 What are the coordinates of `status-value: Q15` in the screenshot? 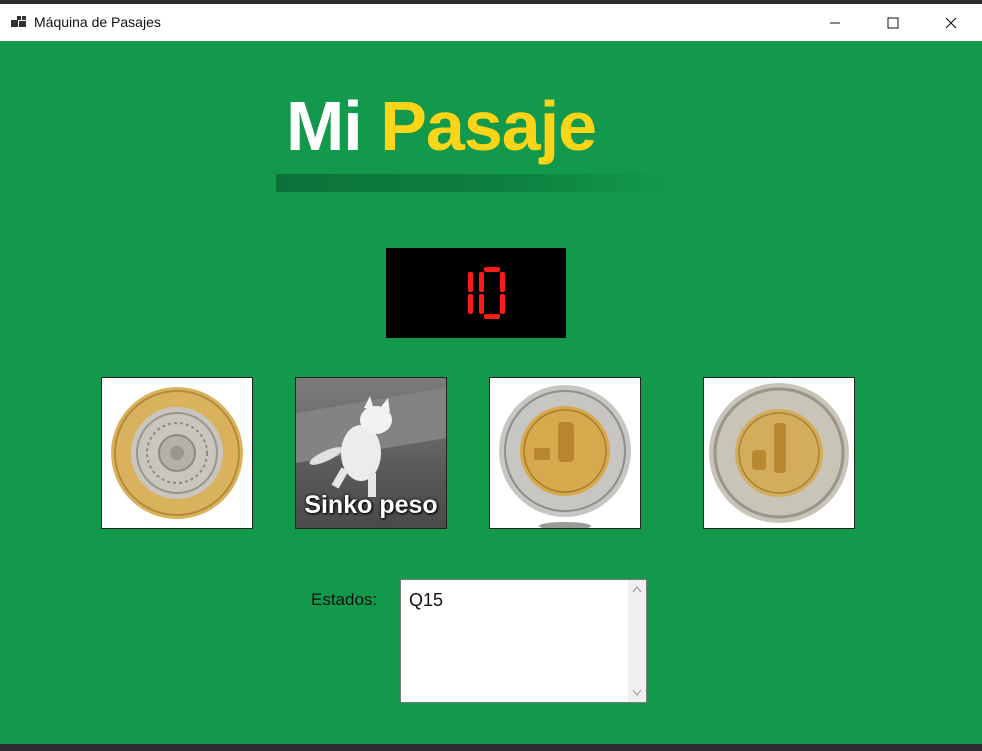 It's located at (426, 600).